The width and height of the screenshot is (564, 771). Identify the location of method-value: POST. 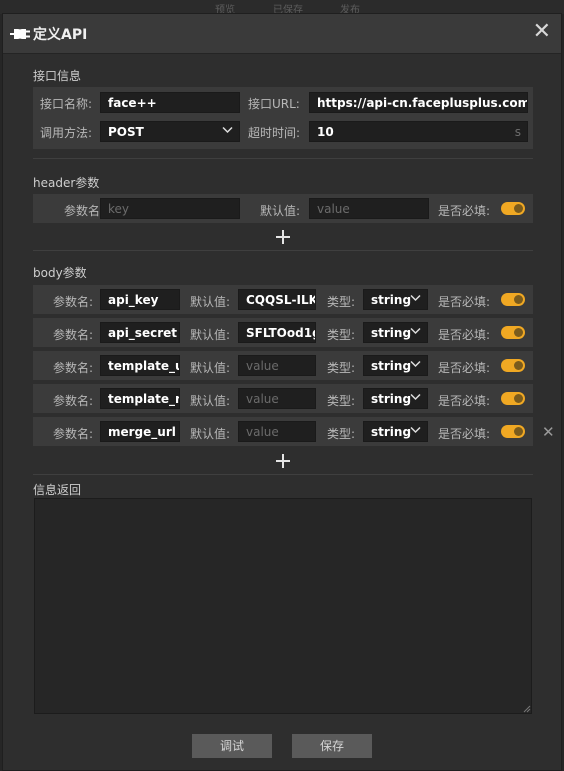
(126, 132).